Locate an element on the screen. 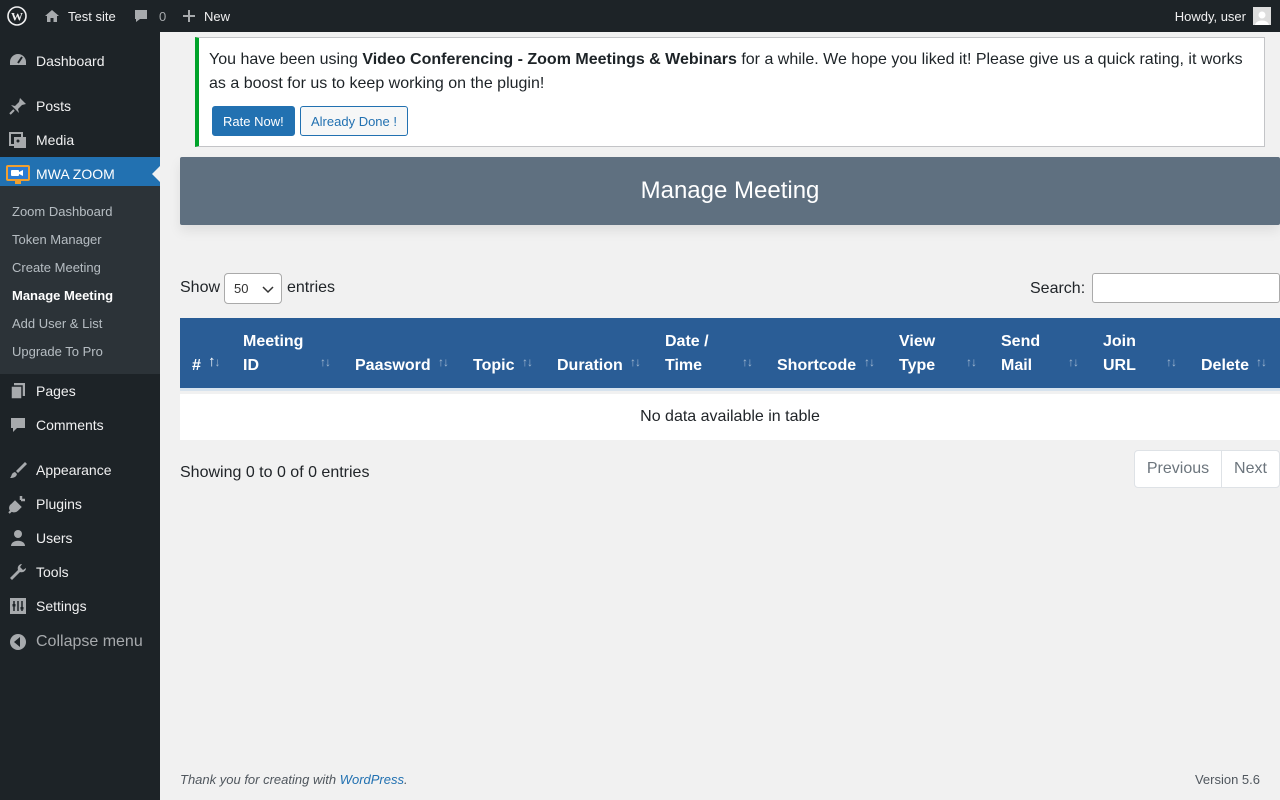 The height and width of the screenshot is (800, 1280). chevron-down-icon is located at coordinates (268, 290).